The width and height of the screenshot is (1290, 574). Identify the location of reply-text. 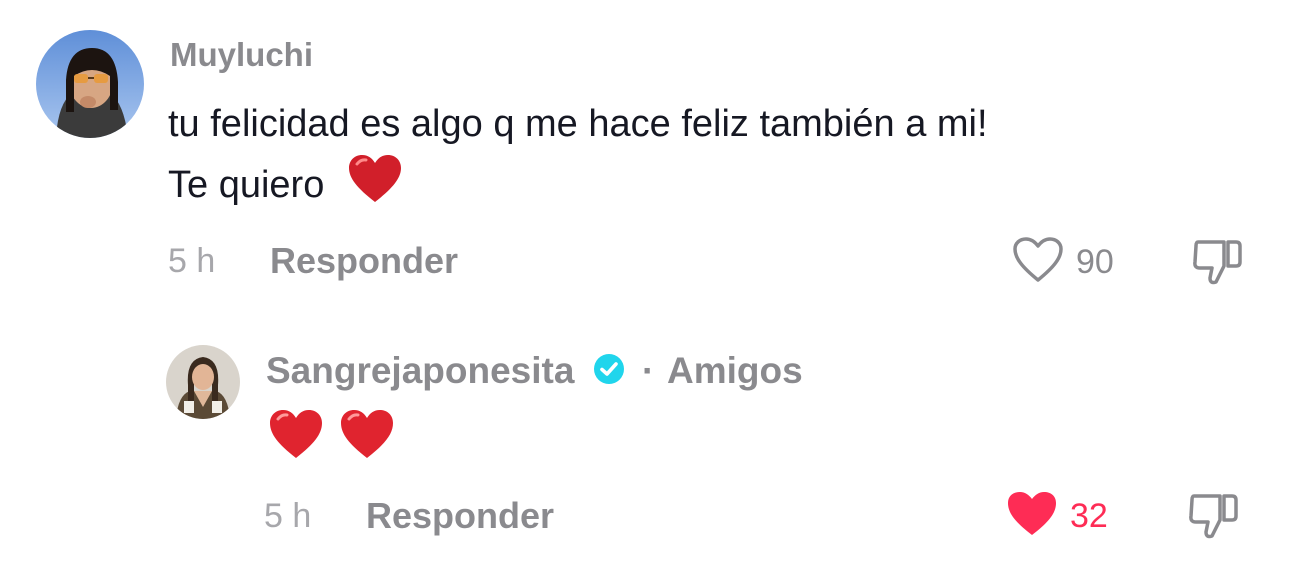
(331, 442).